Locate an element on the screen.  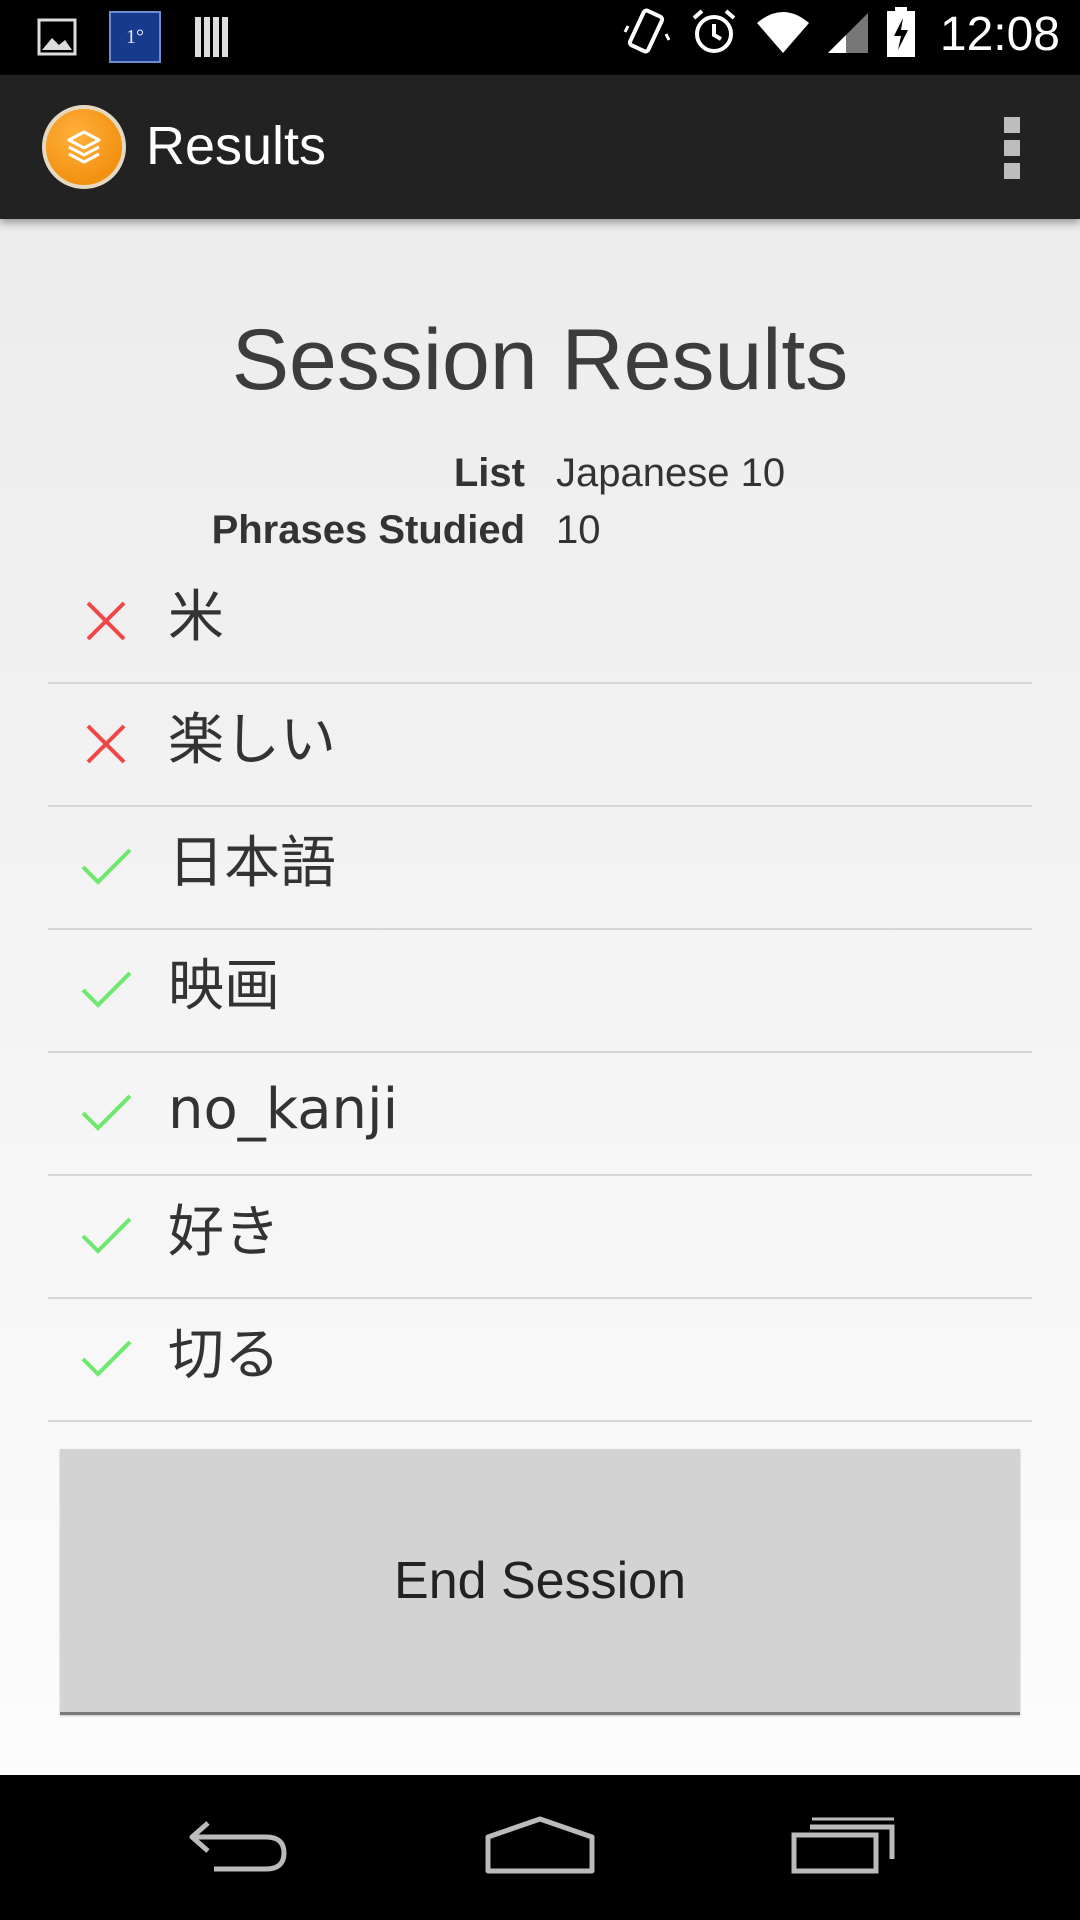
list-item: 楽しい is located at coordinates (540, 745).